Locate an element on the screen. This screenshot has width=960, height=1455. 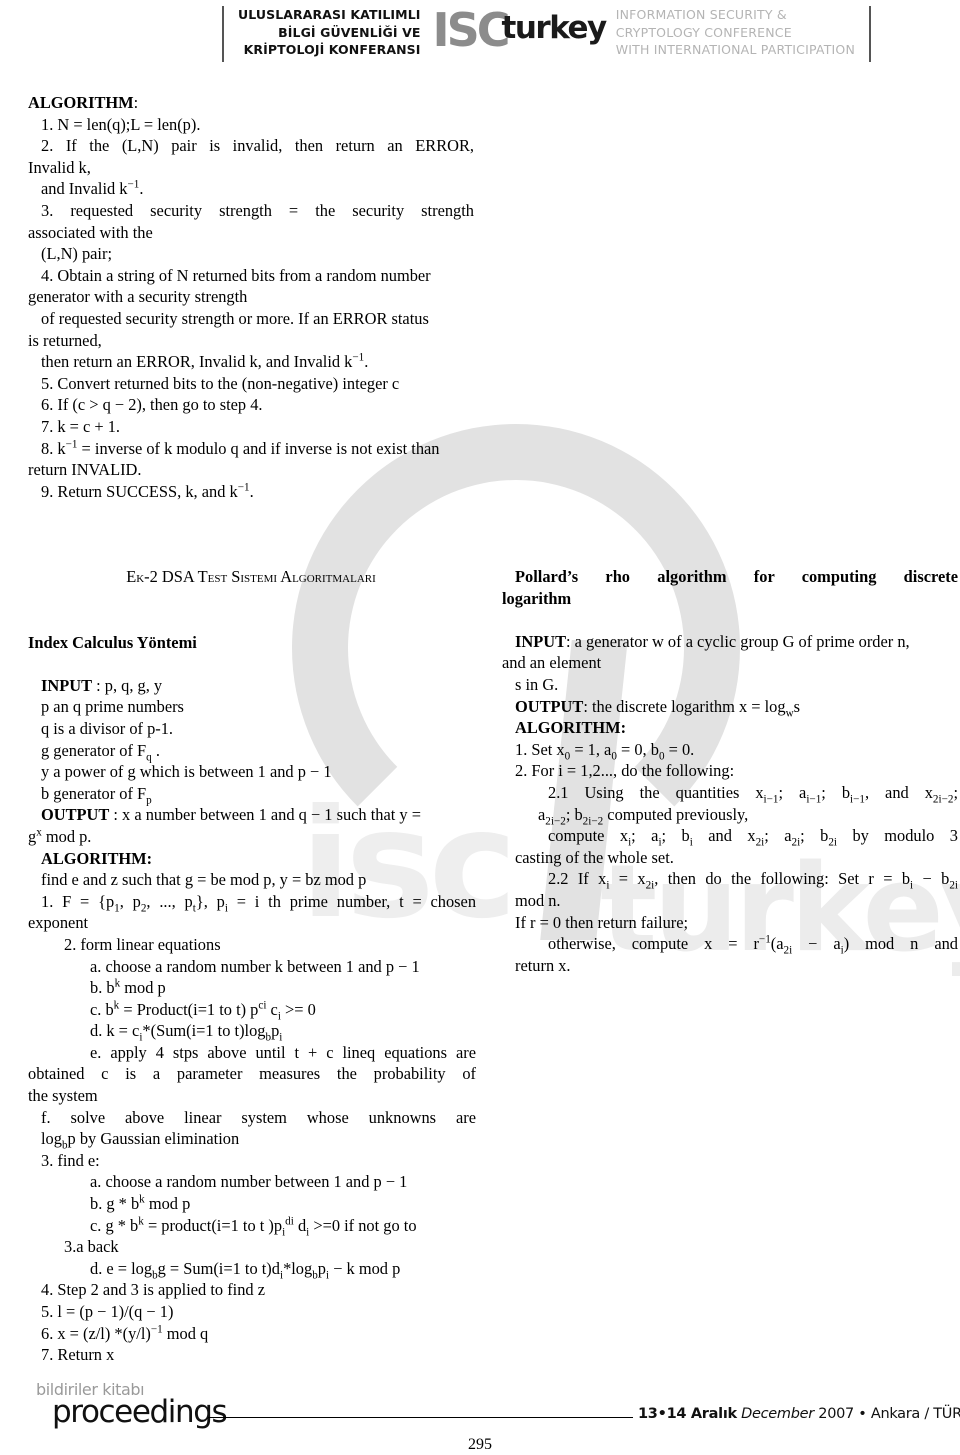
rc-step-2-2d-mid-2: ) mod n and is located at coordinates (900, 944).